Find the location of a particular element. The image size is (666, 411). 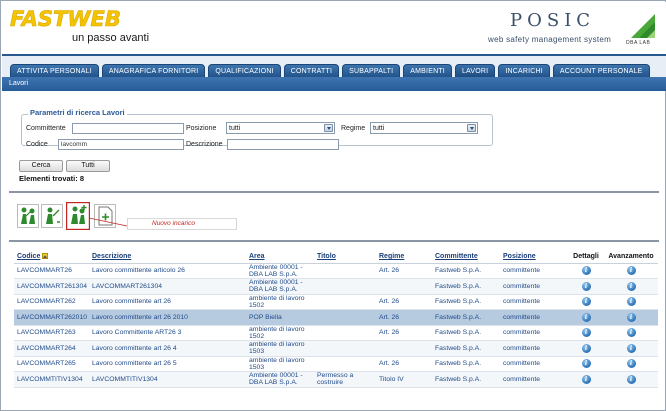

results-count: Elementi trovati: 8 is located at coordinates (52, 178).